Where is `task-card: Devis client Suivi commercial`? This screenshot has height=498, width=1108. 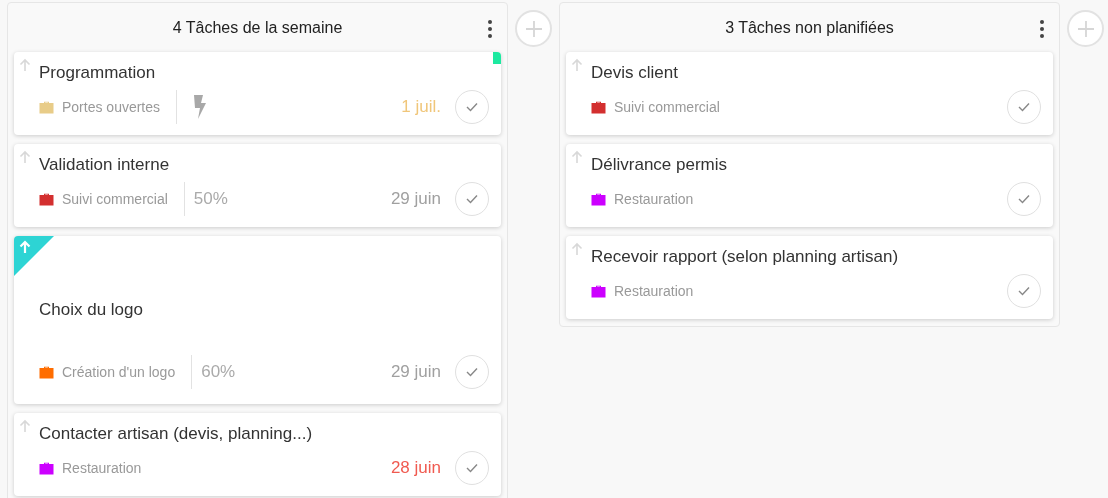
task-card: Devis client Suivi commercial is located at coordinates (809, 93).